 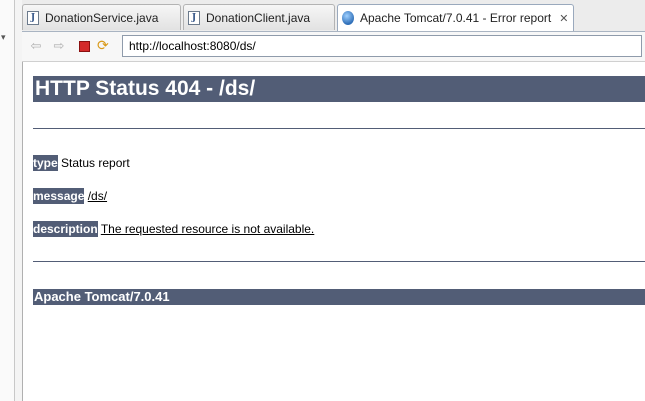 I want to click on server-footer: Apache Tomcat/7.0.41, so click(x=339, y=297).